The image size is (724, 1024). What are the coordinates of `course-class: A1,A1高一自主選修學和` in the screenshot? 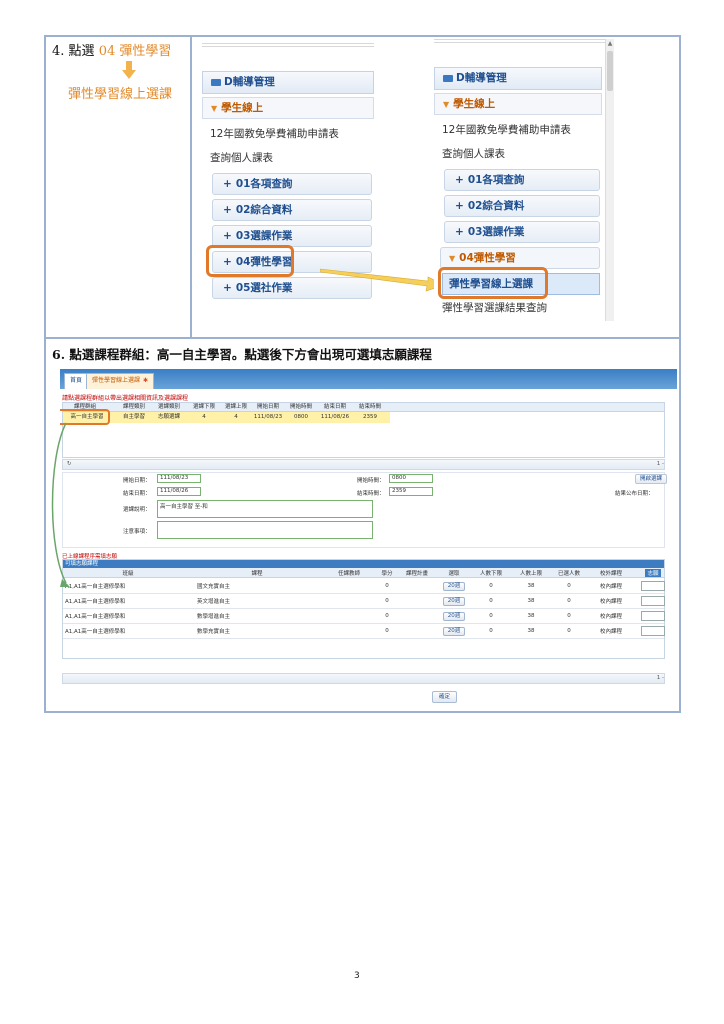 It's located at (95, 587).